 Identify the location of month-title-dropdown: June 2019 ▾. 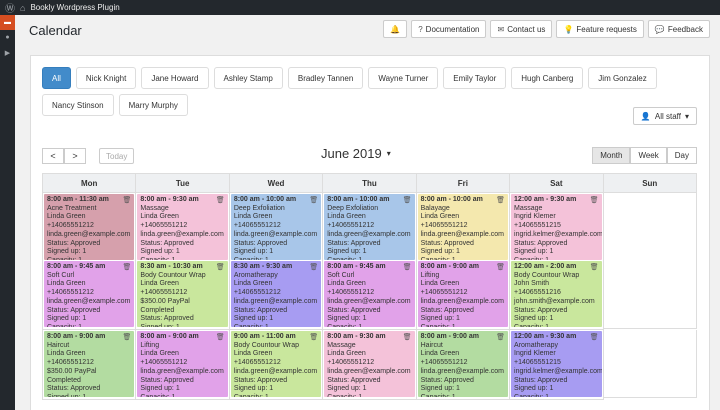
(356, 153).